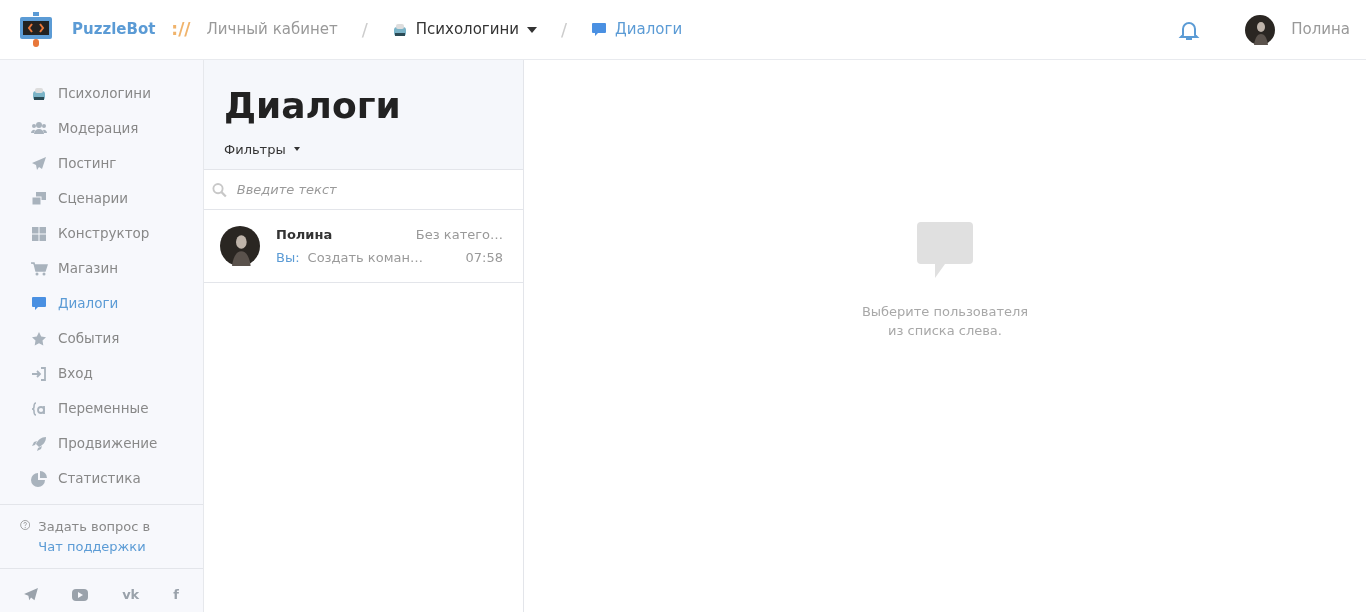 This screenshot has height=612, width=1366. Describe the element at coordinates (39, 373) in the screenshot. I see `sign-in-icon` at that location.